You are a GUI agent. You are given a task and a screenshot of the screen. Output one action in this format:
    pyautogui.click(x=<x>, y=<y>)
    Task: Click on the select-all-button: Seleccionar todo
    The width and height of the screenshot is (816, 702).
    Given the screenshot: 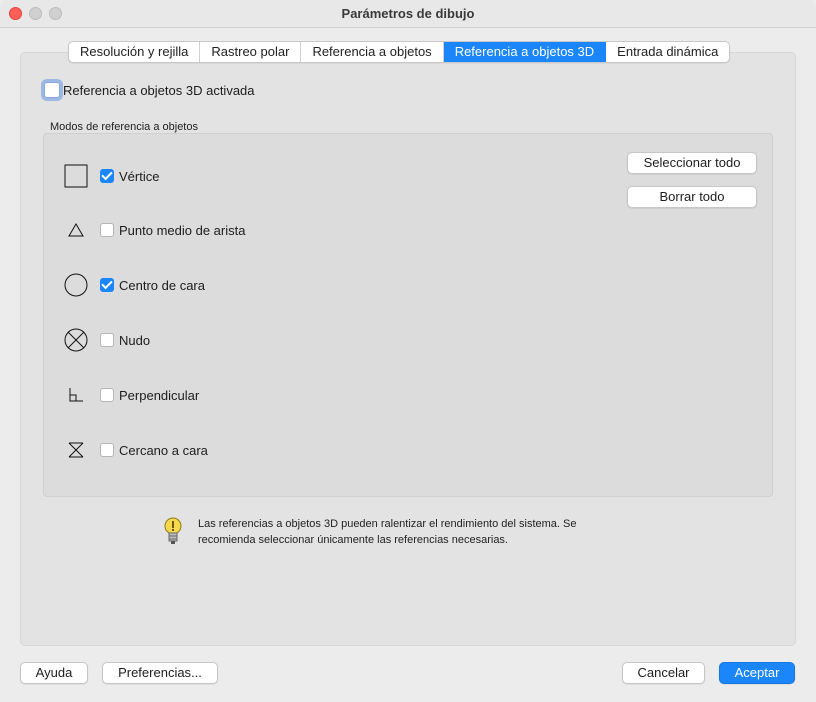 What is the action you would take?
    pyautogui.click(x=692, y=163)
    